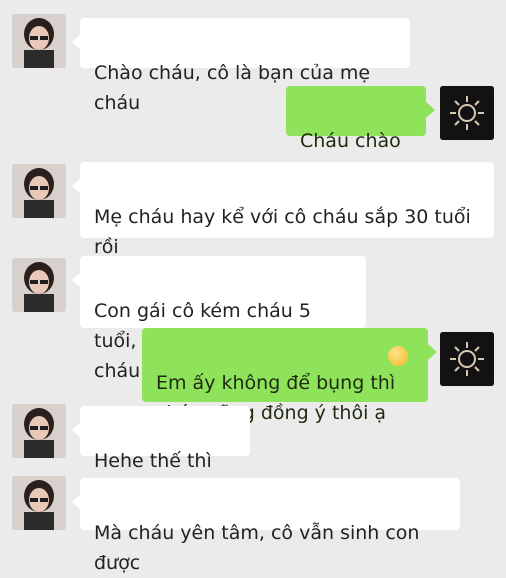  What do you see at coordinates (398, 356) in the screenshot?
I see `smiling-face-emoji-icon` at bounding box center [398, 356].